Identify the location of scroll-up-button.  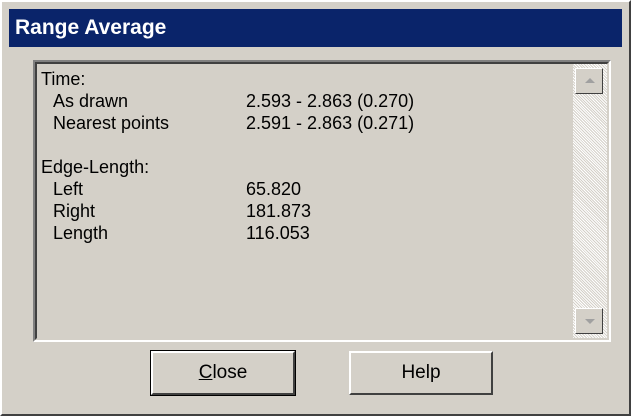
(589, 81).